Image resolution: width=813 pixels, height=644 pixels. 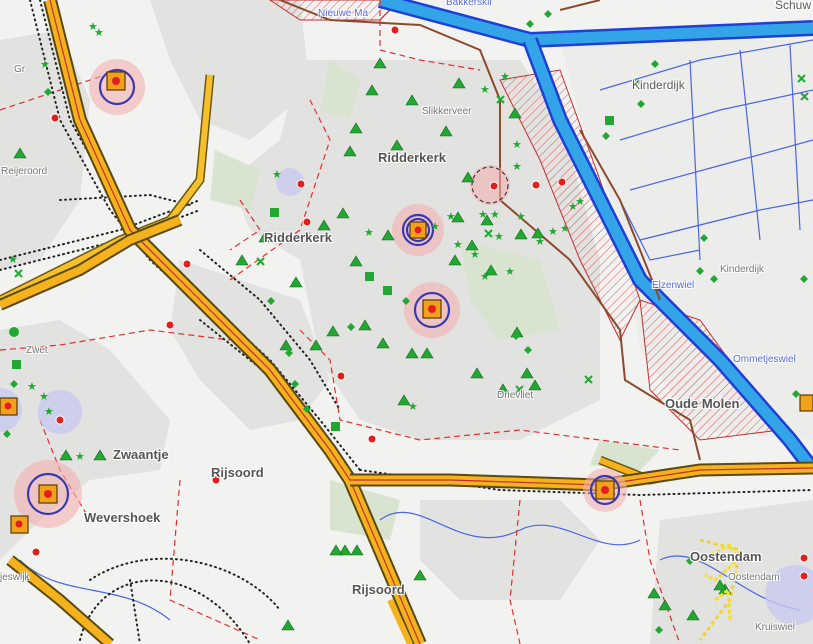 I want to click on label-oude-molen: Oude Molen, so click(x=702, y=403).